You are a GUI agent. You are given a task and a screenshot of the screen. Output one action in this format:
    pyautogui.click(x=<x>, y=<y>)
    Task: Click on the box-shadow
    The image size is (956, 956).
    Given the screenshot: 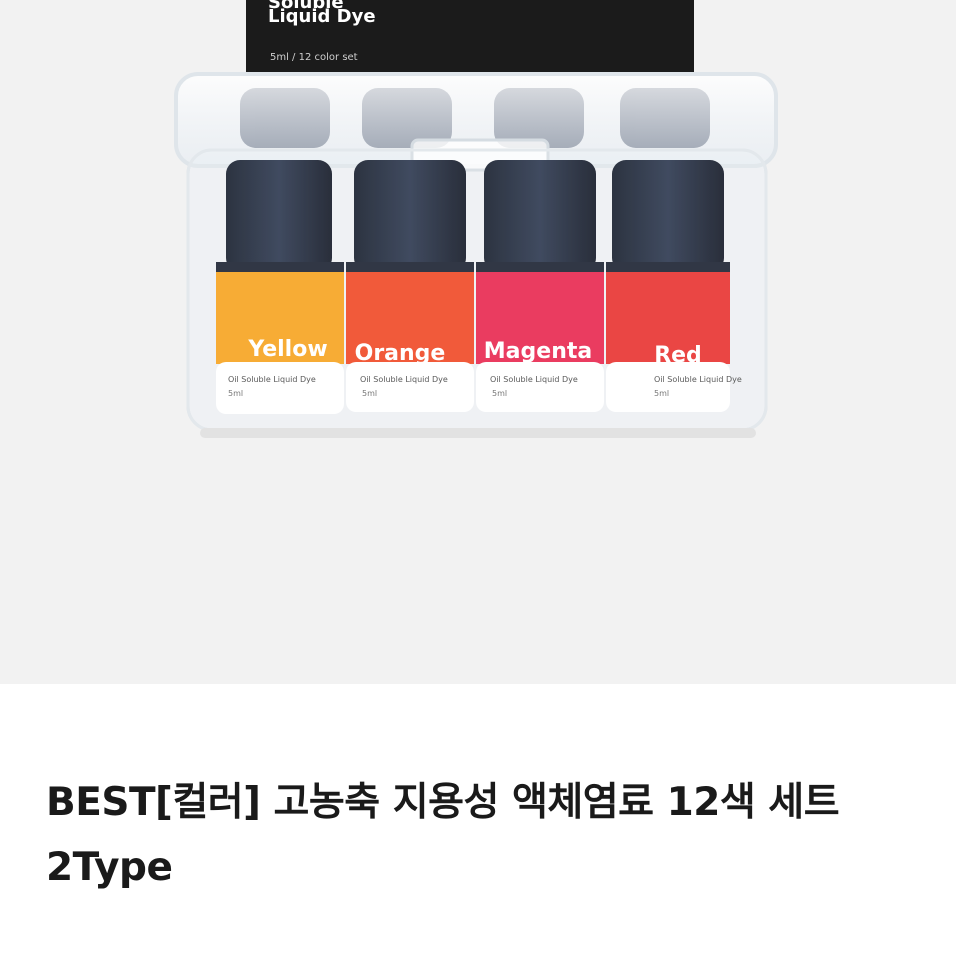 What is the action you would take?
    pyautogui.click(x=478, y=433)
    